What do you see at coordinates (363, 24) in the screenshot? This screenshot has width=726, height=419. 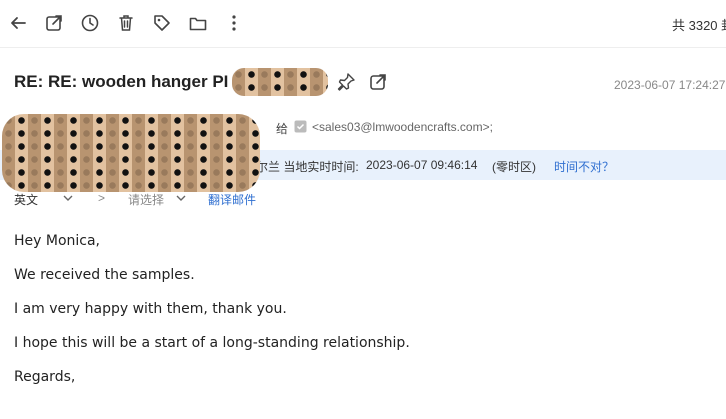 I see `toolbar: 共 3320 封` at bounding box center [363, 24].